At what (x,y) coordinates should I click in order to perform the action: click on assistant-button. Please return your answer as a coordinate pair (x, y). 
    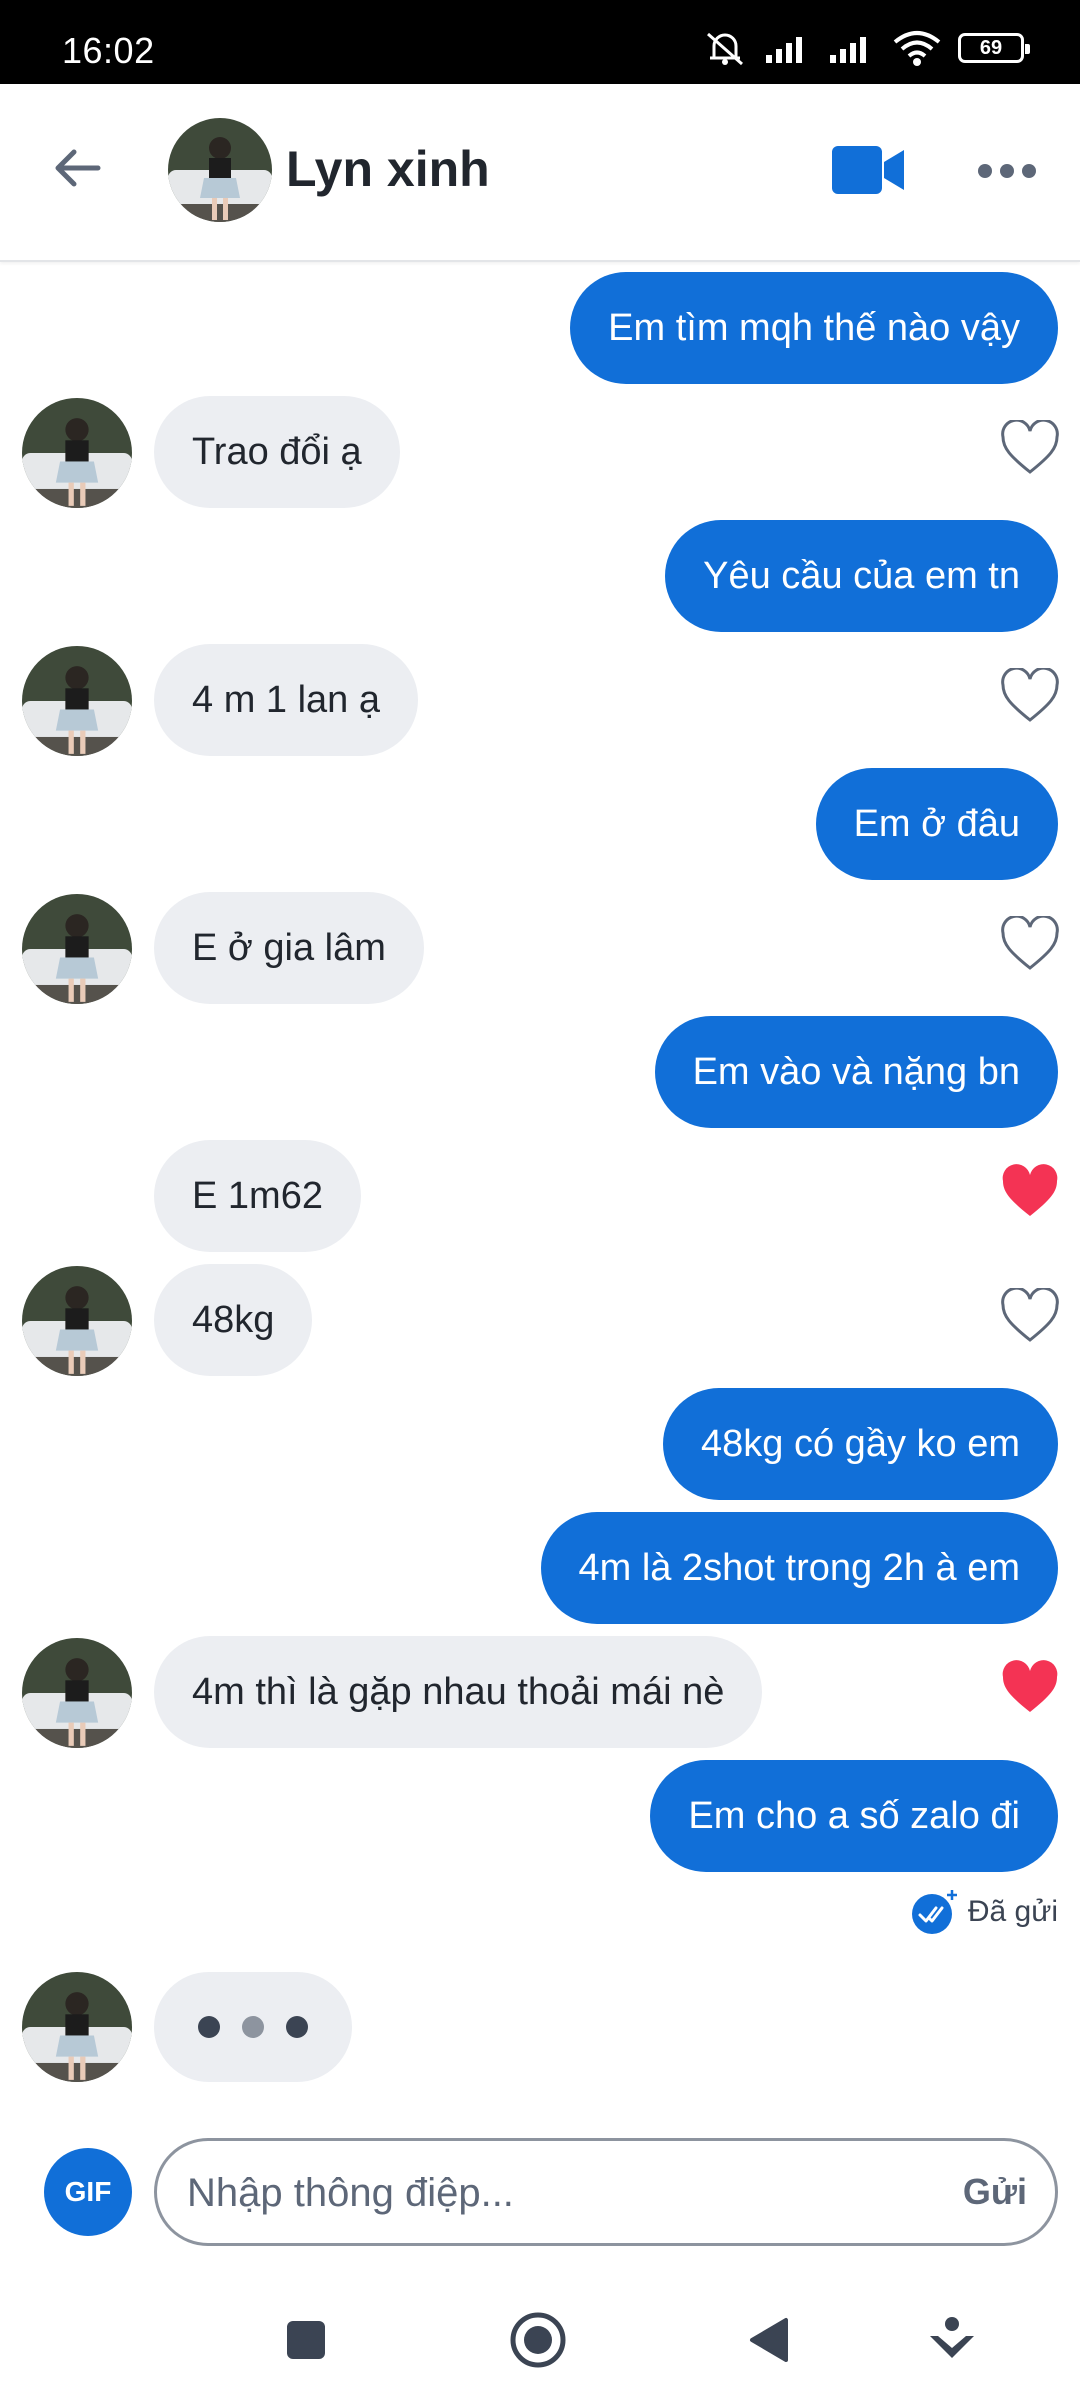
    Looking at the image, I should click on (952, 2340).